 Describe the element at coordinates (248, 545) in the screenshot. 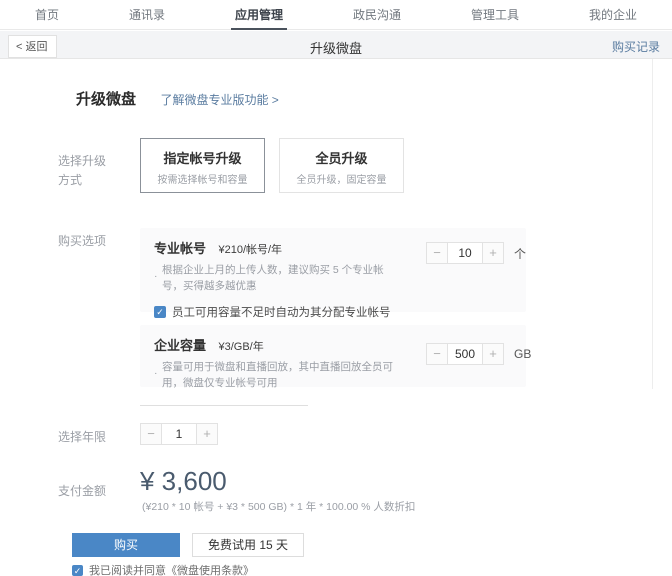

I see `free-trial-button: 免费试用 15 天` at that location.